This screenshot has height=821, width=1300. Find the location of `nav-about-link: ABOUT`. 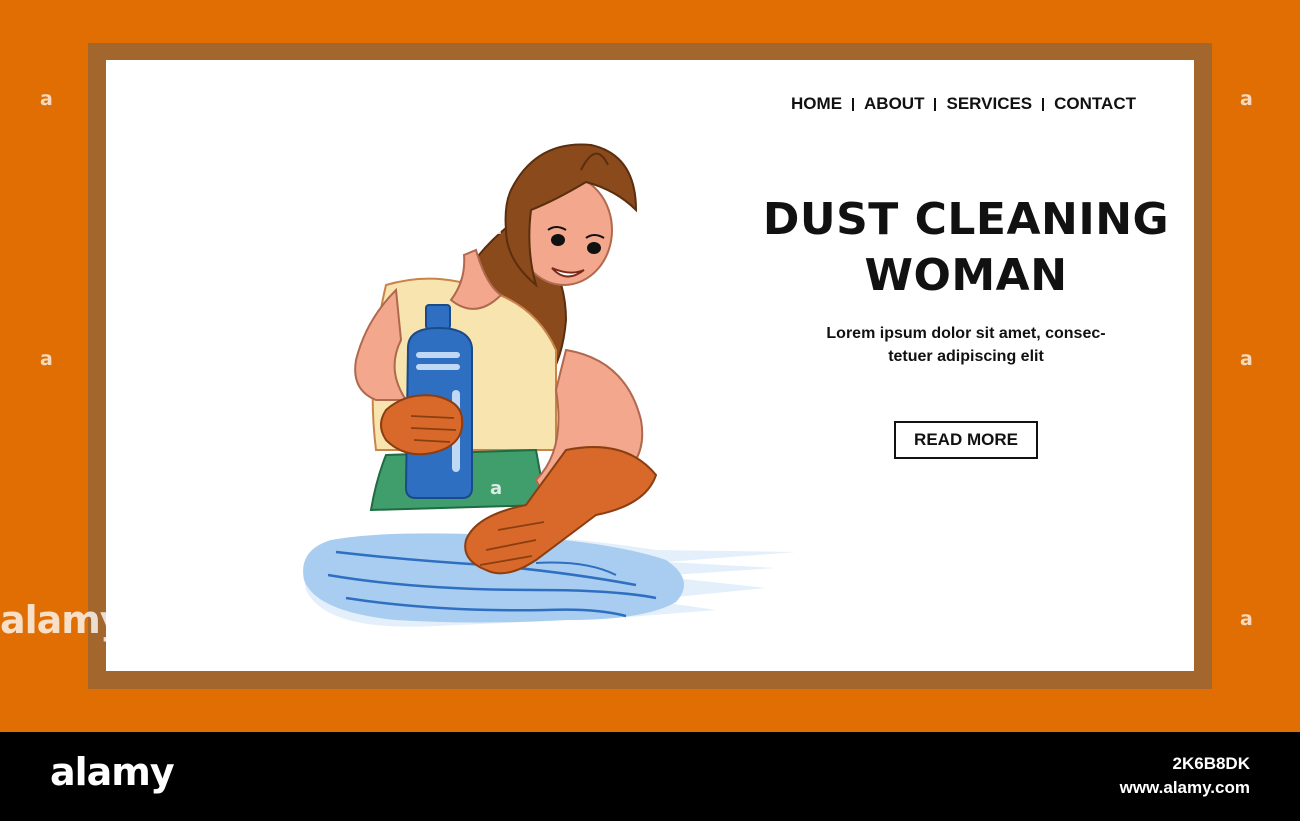

nav-about-link: ABOUT is located at coordinates (894, 104).